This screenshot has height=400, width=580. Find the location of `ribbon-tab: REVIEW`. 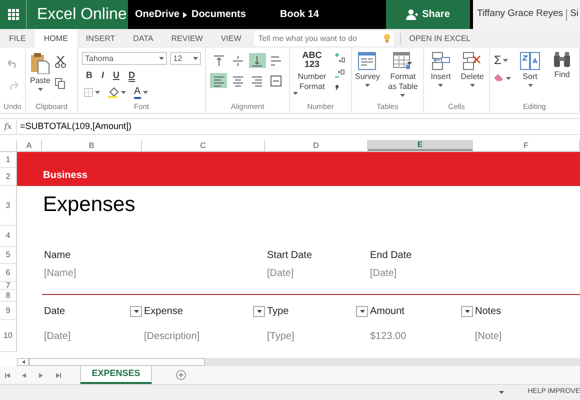

ribbon-tab: REVIEW is located at coordinates (187, 38).